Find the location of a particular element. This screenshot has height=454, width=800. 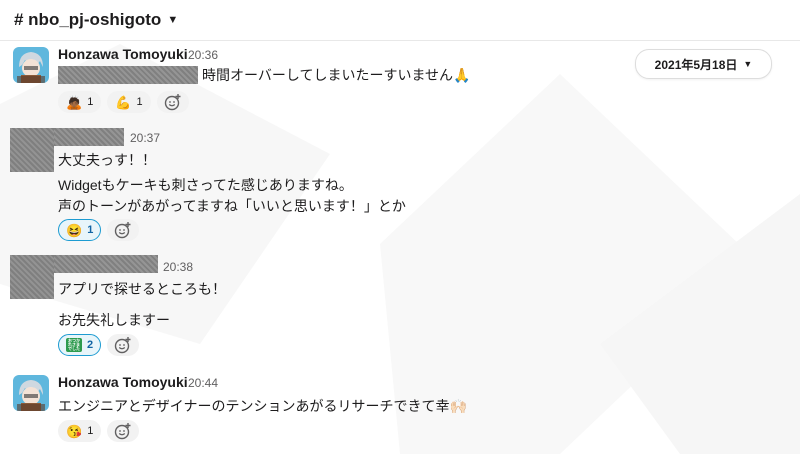

message-line: エンジニアとデザイナーのテンションあがるリサーチできて幸🙌🏻 is located at coordinates (262, 406).